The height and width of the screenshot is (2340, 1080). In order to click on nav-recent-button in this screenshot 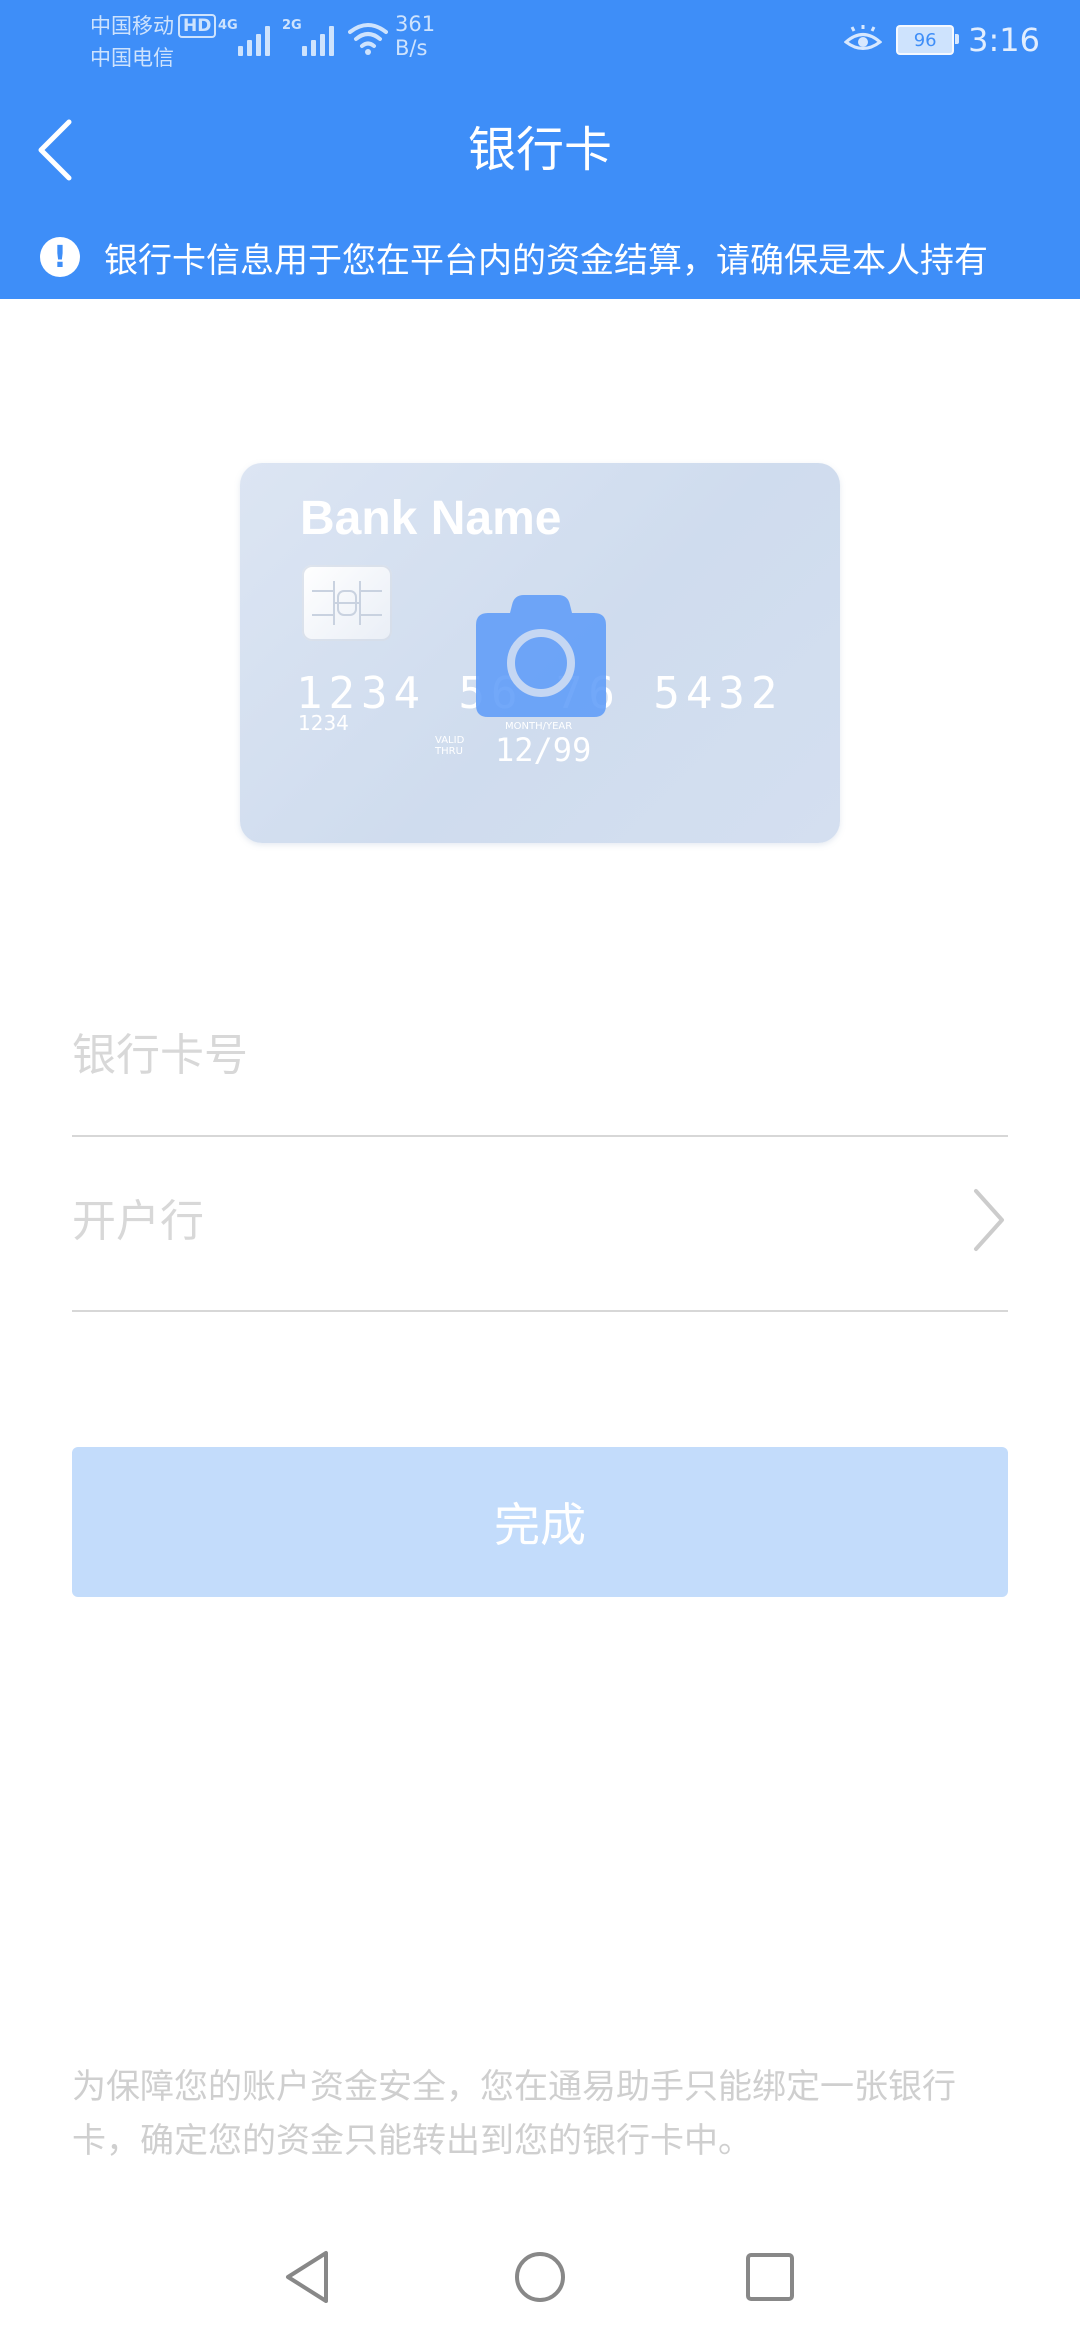, I will do `click(770, 2277)`.